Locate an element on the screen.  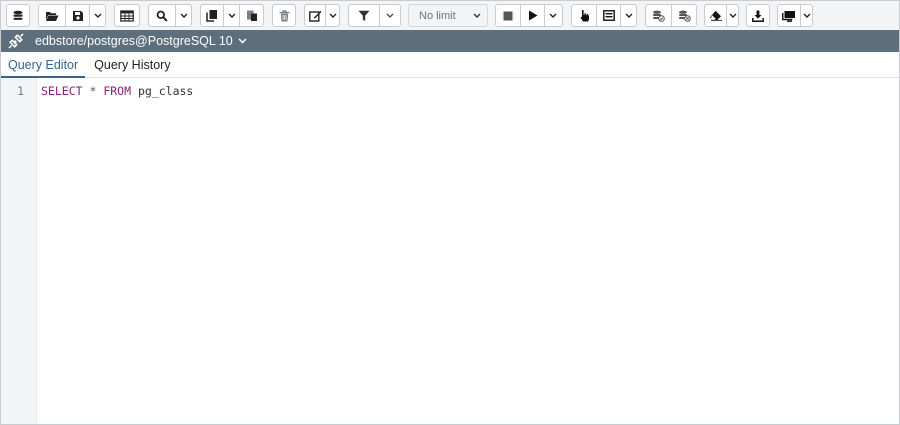
download-icon is located at coordinates (758, 16).